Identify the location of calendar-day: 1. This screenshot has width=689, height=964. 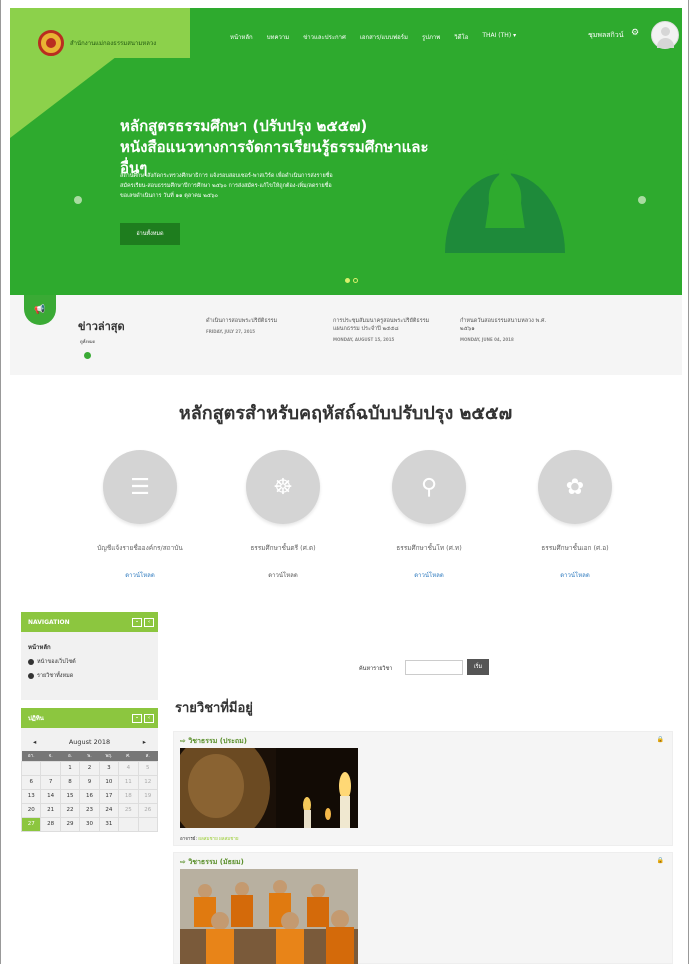
(70, 768).